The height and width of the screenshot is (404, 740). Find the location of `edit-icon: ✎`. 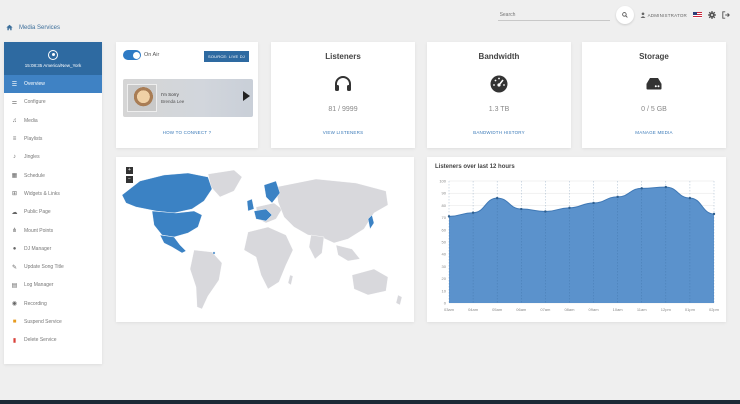

edit-icon: ✎ is located at coordinates (14, 267).